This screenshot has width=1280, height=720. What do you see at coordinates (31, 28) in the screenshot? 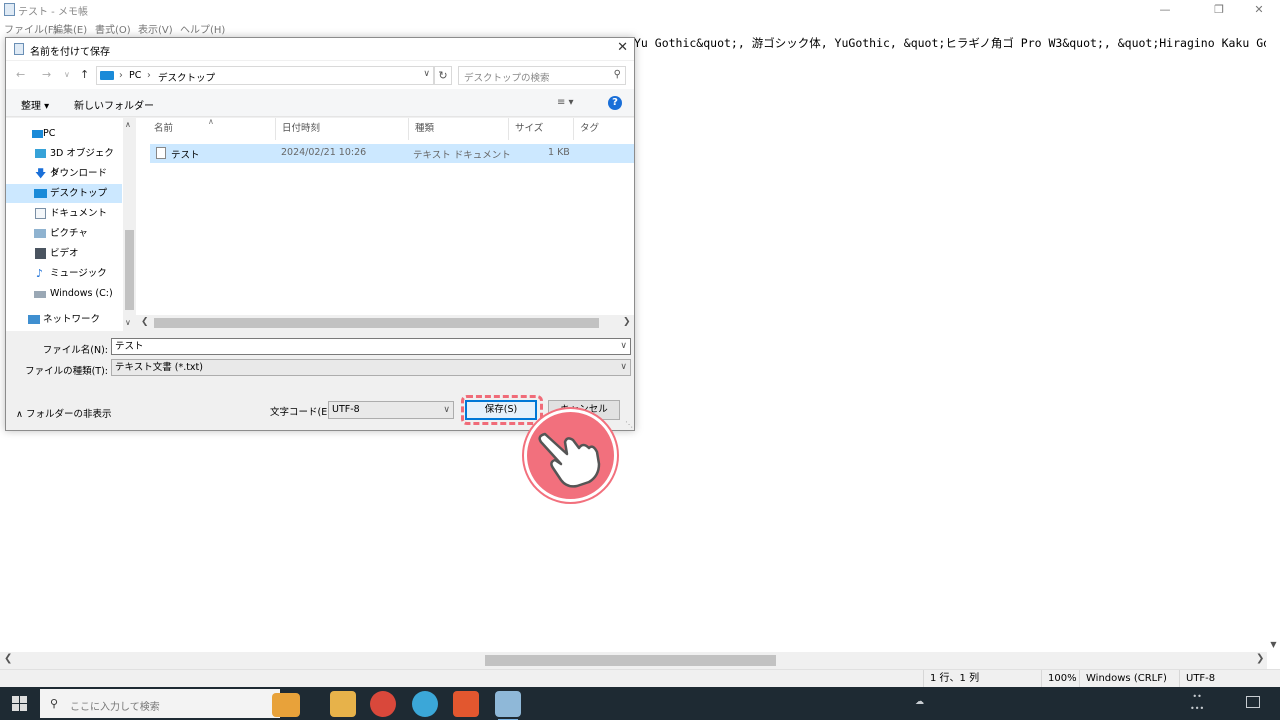
I see `menu-file: ファイル(F)` at bounding box center [31, 28].